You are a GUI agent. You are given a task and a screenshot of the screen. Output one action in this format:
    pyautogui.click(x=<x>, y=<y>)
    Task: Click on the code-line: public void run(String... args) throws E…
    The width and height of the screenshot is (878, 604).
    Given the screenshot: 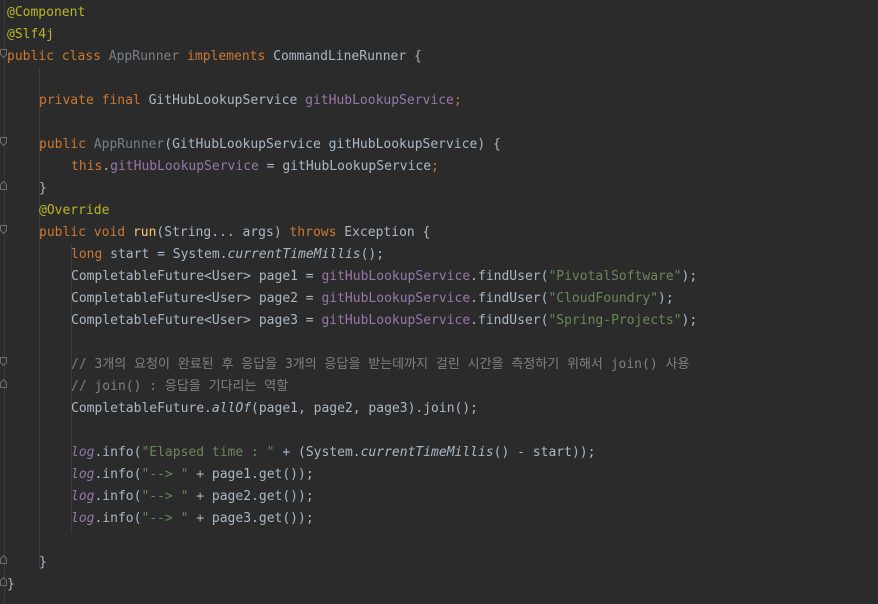 What is the action you would take?
    pyautogui.click(x=234, y=233)
    